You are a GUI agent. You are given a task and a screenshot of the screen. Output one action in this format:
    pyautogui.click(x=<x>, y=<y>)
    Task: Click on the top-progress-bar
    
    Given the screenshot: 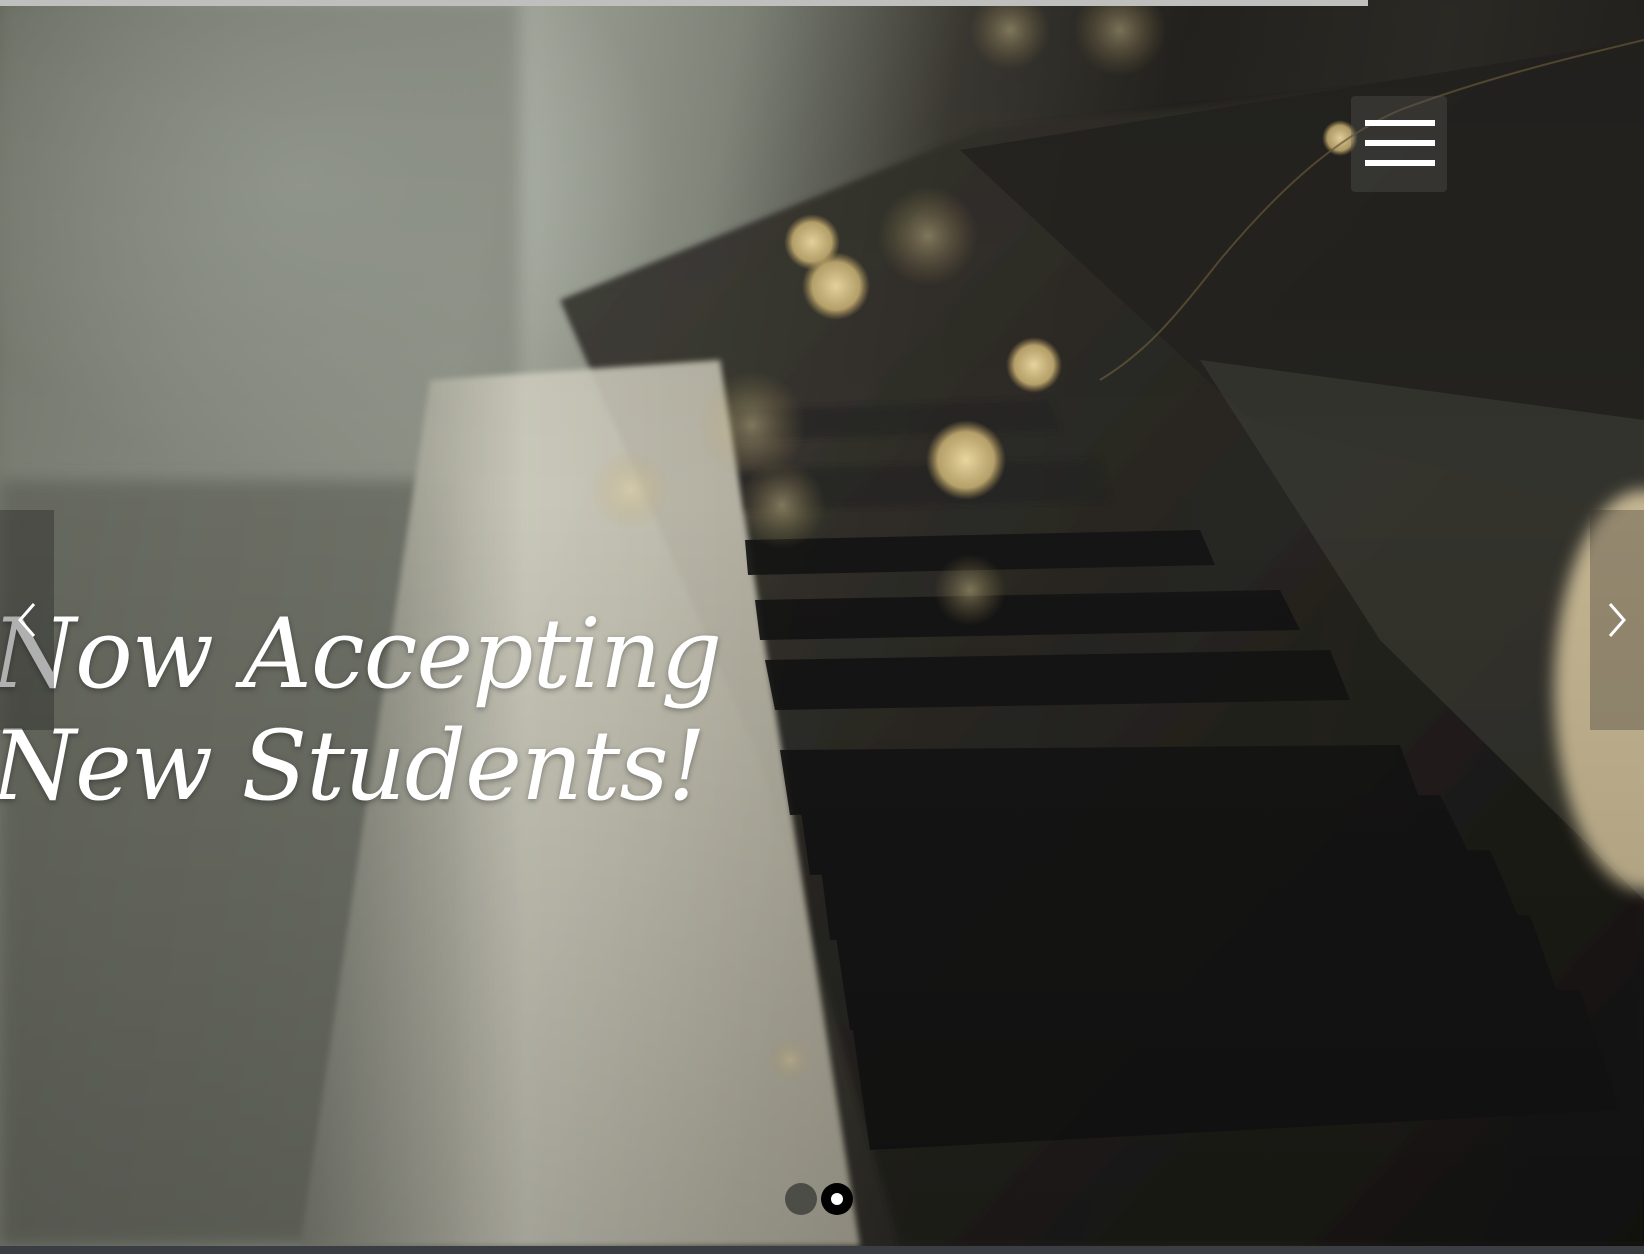 What is the action you would take?
    pyautogui.click(x=684, y=3)
    